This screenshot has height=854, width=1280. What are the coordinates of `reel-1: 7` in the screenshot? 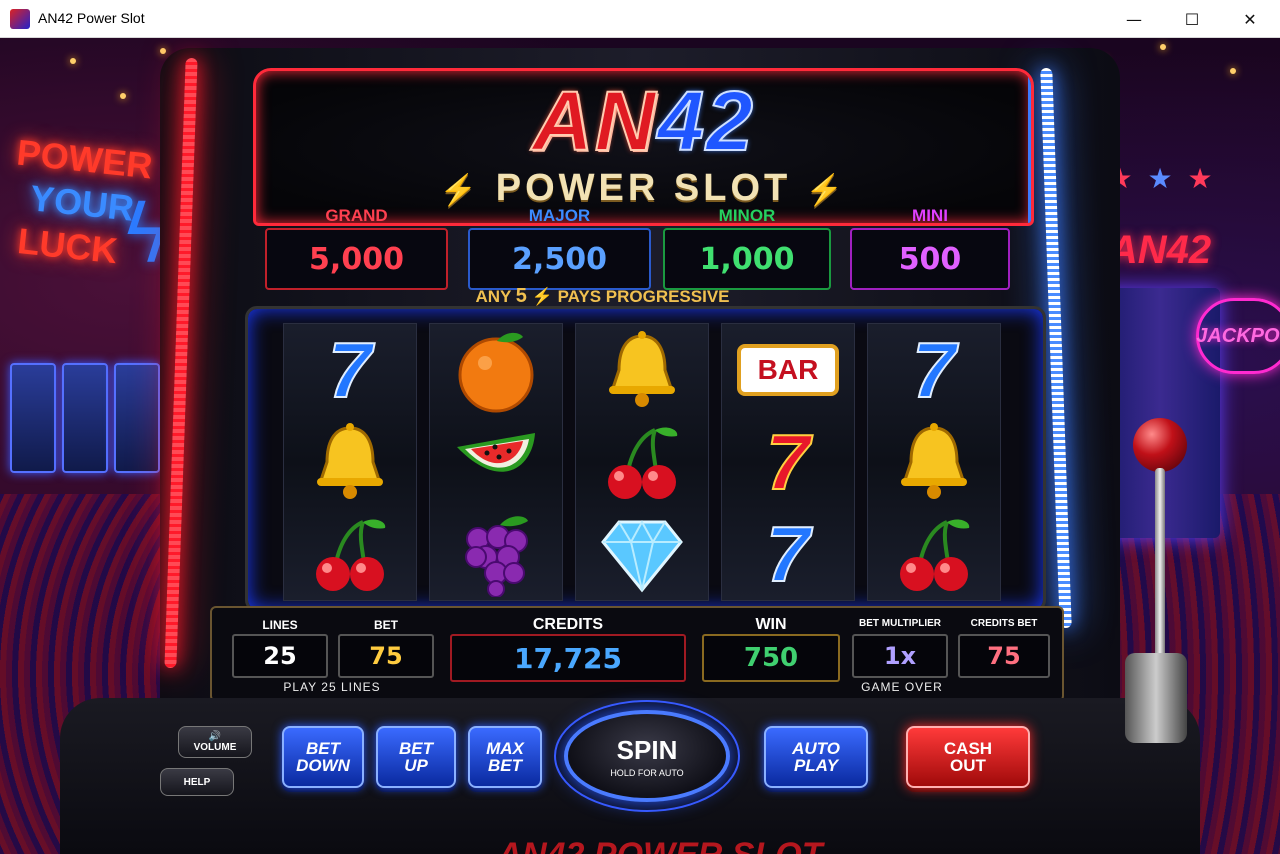 It's located at (350, 462).